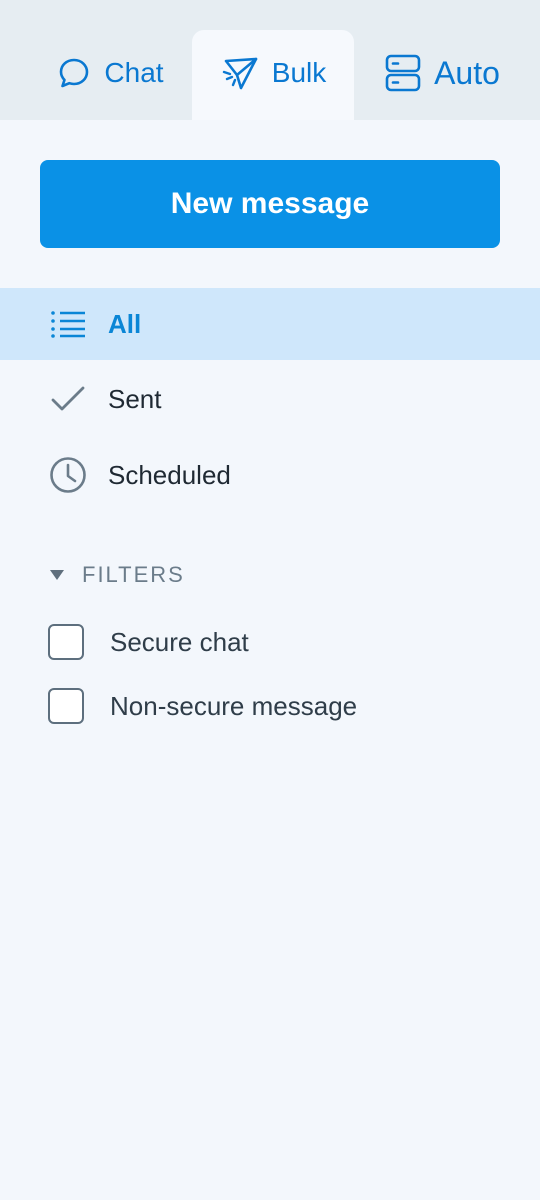 This screenshot has width=540, height=1200. Describe the element at coordinates (57, 575) in the screenshot. I see `caret-down-icon` at that location.